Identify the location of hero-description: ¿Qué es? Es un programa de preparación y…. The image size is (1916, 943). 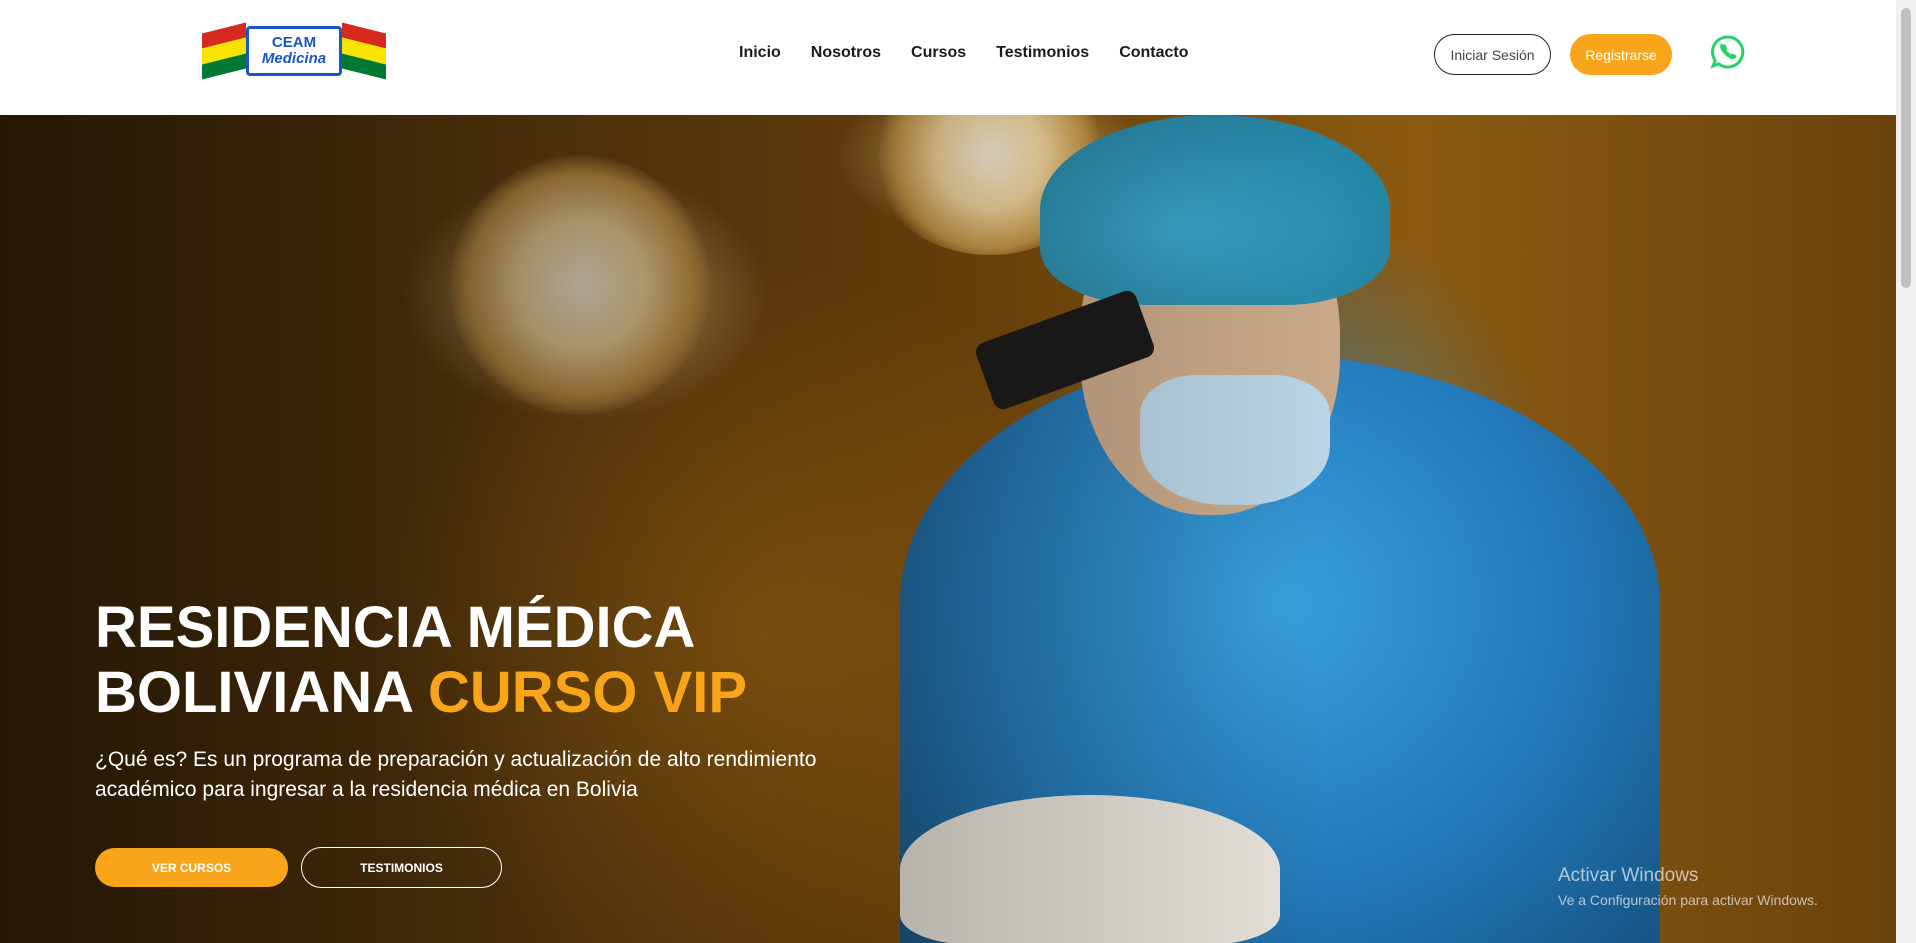
(456, 774).